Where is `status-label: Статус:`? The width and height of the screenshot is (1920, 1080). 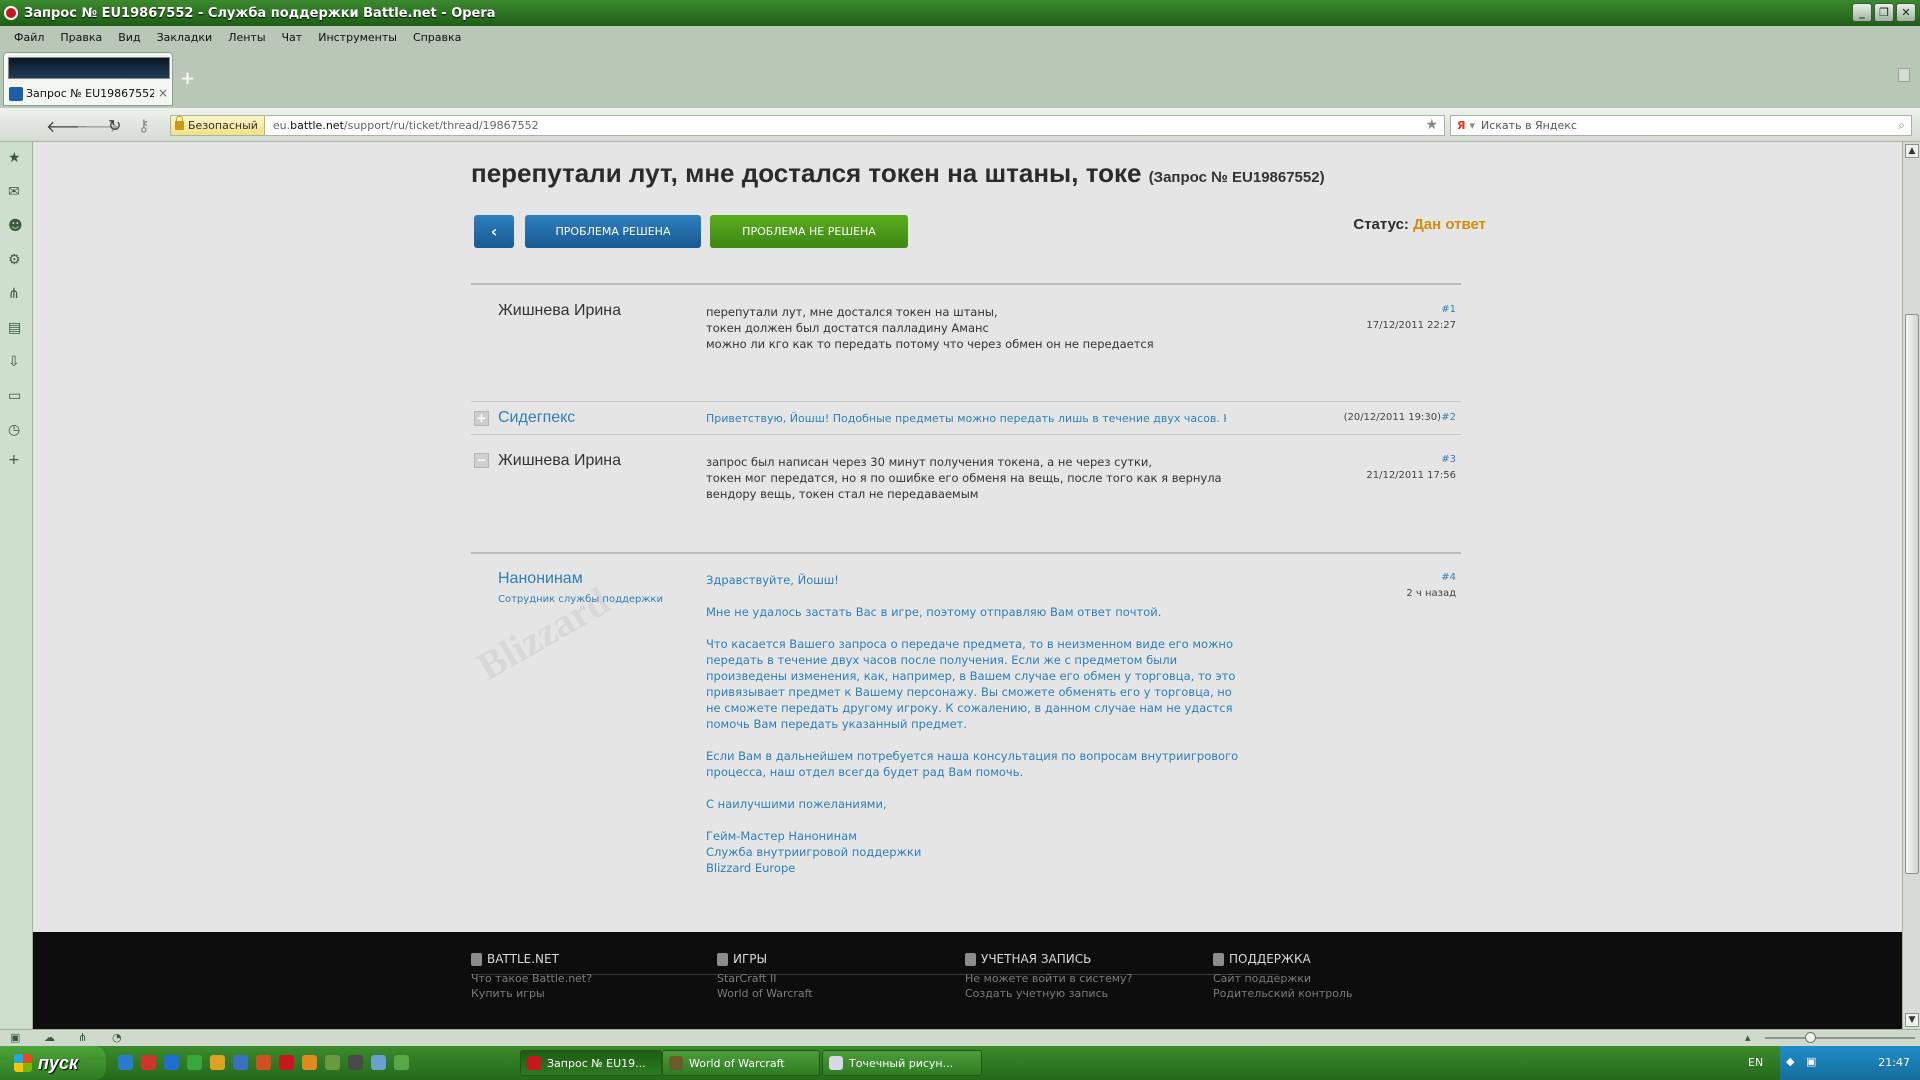 status-label: Статус: is located at coordinates (1381, 224).